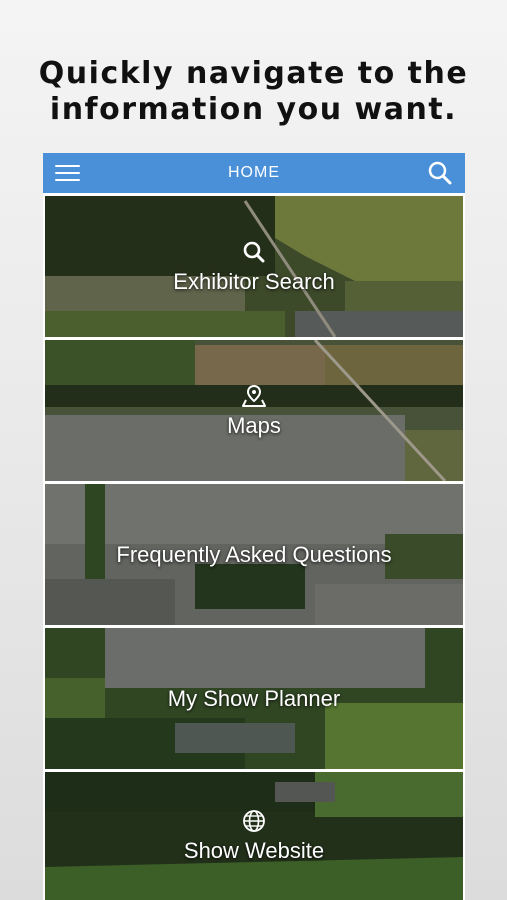 The image size is (507, 900). I want to click on tile-label: My Show Planner, so click(254, 698).